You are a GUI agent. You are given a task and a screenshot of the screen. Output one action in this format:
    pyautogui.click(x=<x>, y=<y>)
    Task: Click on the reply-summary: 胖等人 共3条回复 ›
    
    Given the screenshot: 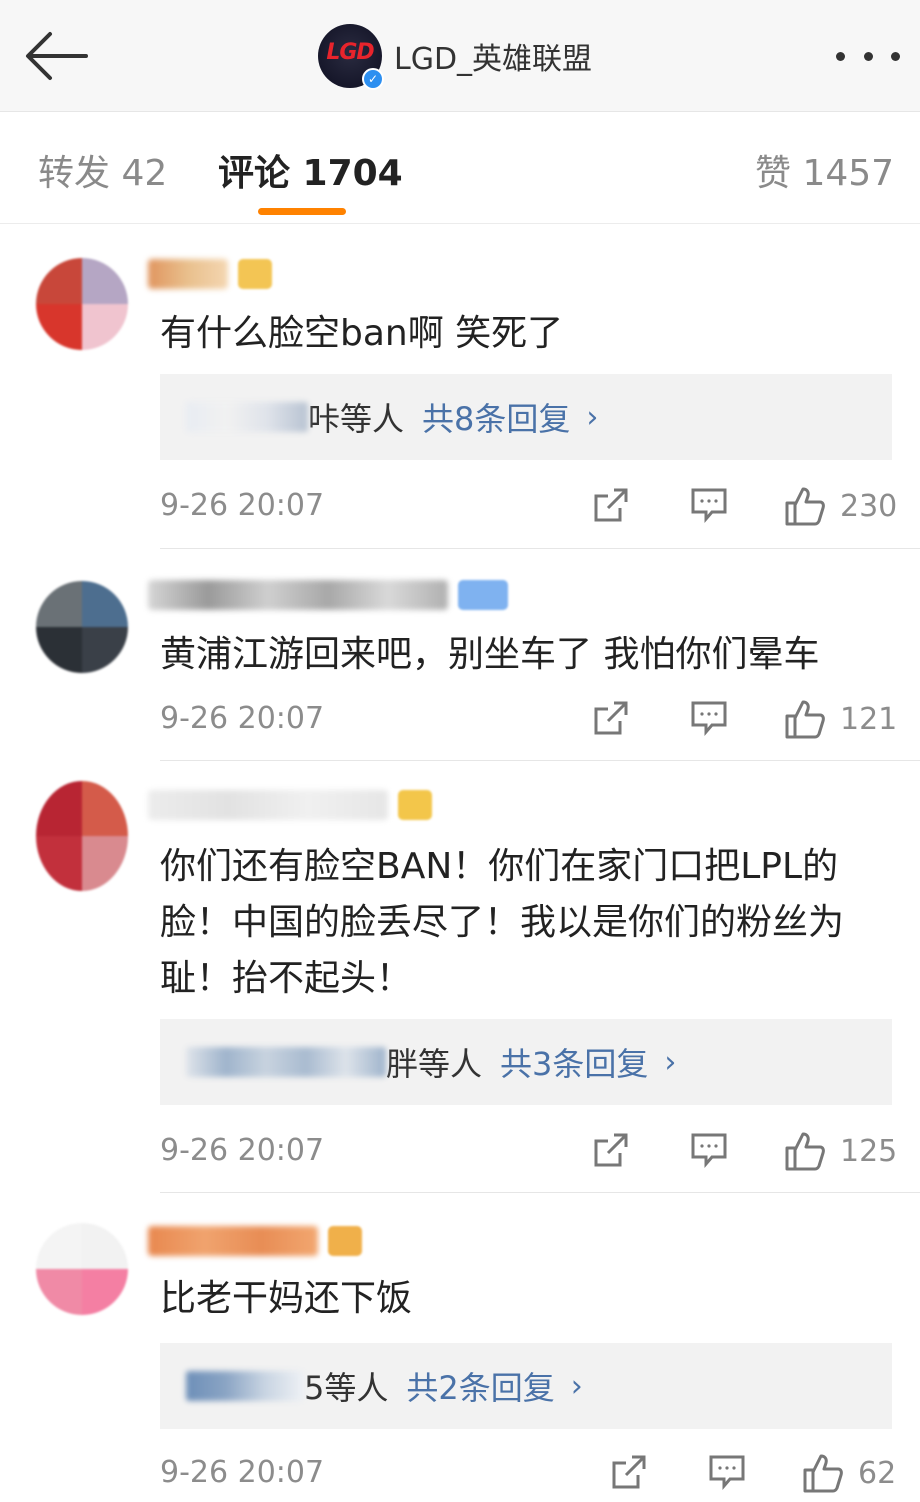 What is the action you would take?
    pyautogui.click(x=526, y=1062)
    